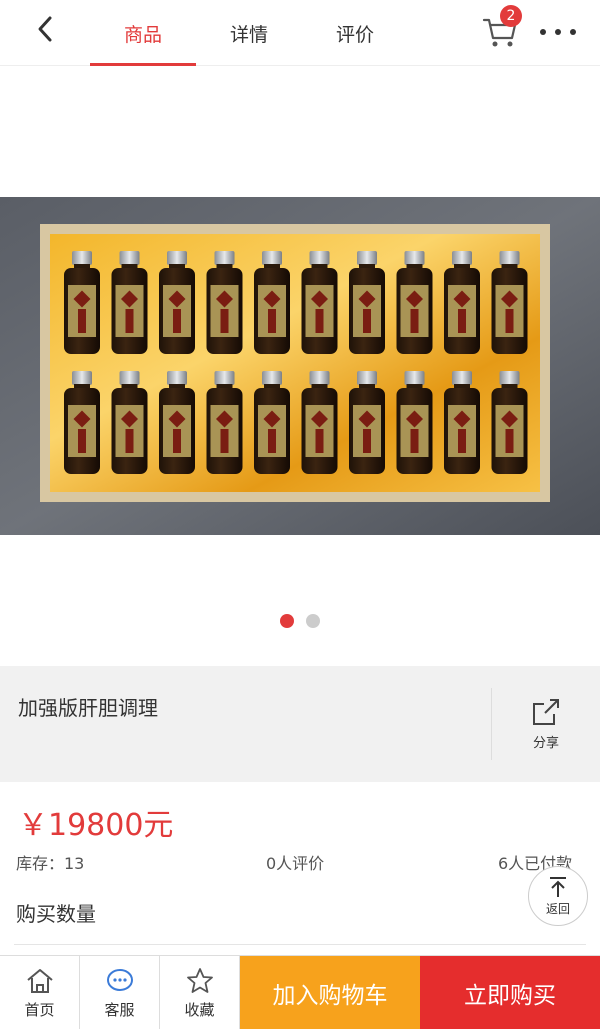  Describe the element at coordinates (300, 621) in the screenshot. I see `carousel-indicator` at that location.